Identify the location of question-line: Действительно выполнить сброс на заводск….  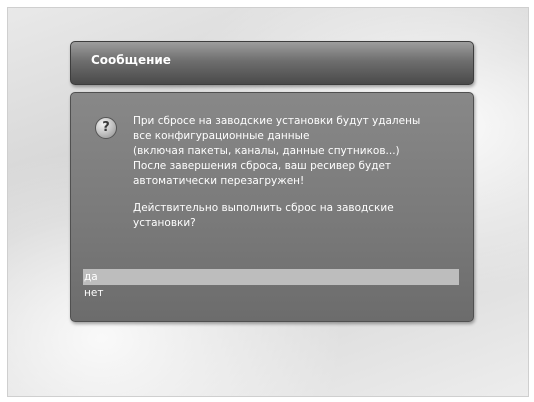
(263, 208).